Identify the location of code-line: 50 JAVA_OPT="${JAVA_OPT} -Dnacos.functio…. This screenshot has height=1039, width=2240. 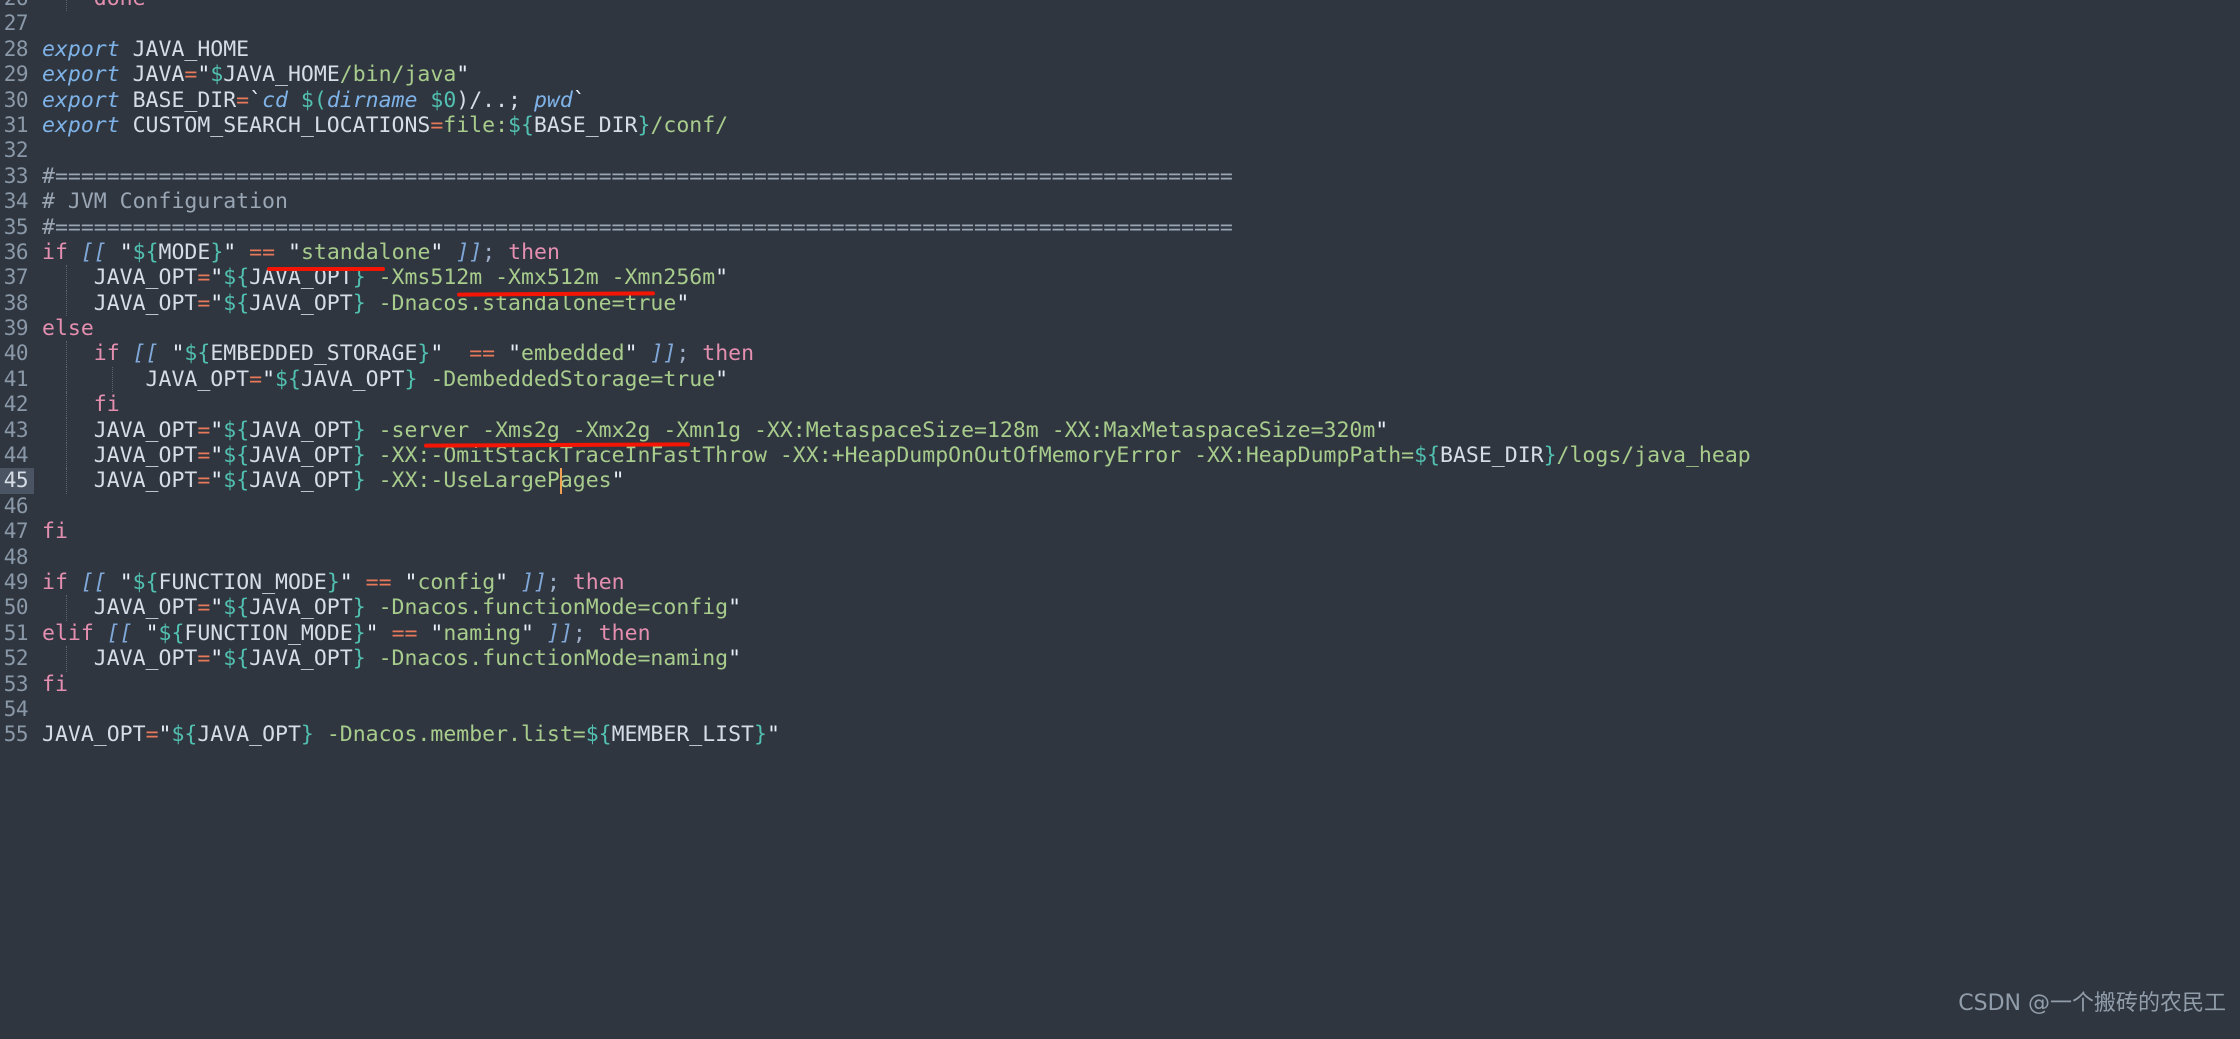
(1120, 608).